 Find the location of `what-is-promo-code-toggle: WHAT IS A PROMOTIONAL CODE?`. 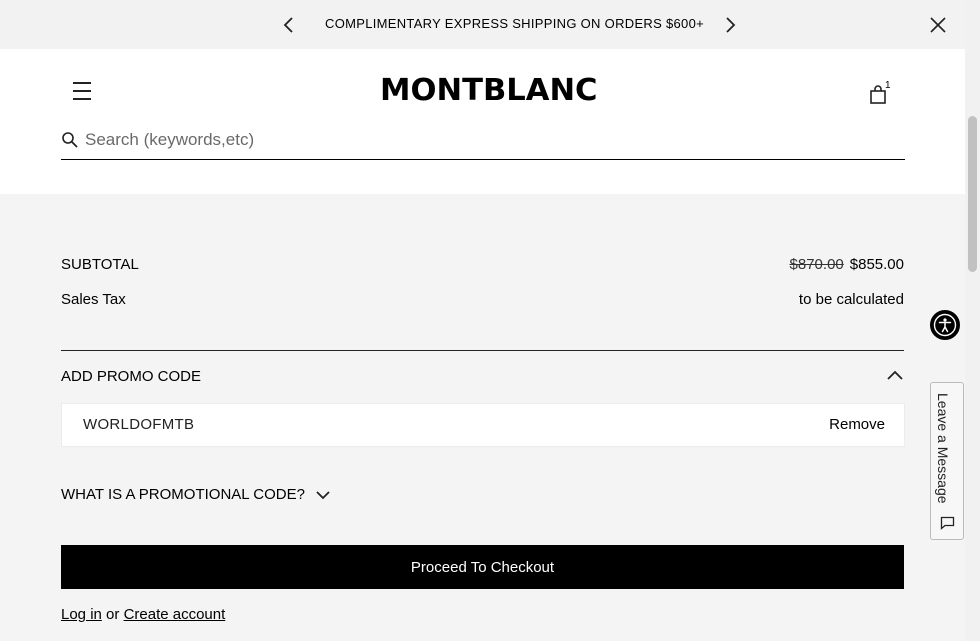

what-is-promo-code-toggle: WHAT IS A PROMOTIONAL CODE? is located at coordinates (196, 494).